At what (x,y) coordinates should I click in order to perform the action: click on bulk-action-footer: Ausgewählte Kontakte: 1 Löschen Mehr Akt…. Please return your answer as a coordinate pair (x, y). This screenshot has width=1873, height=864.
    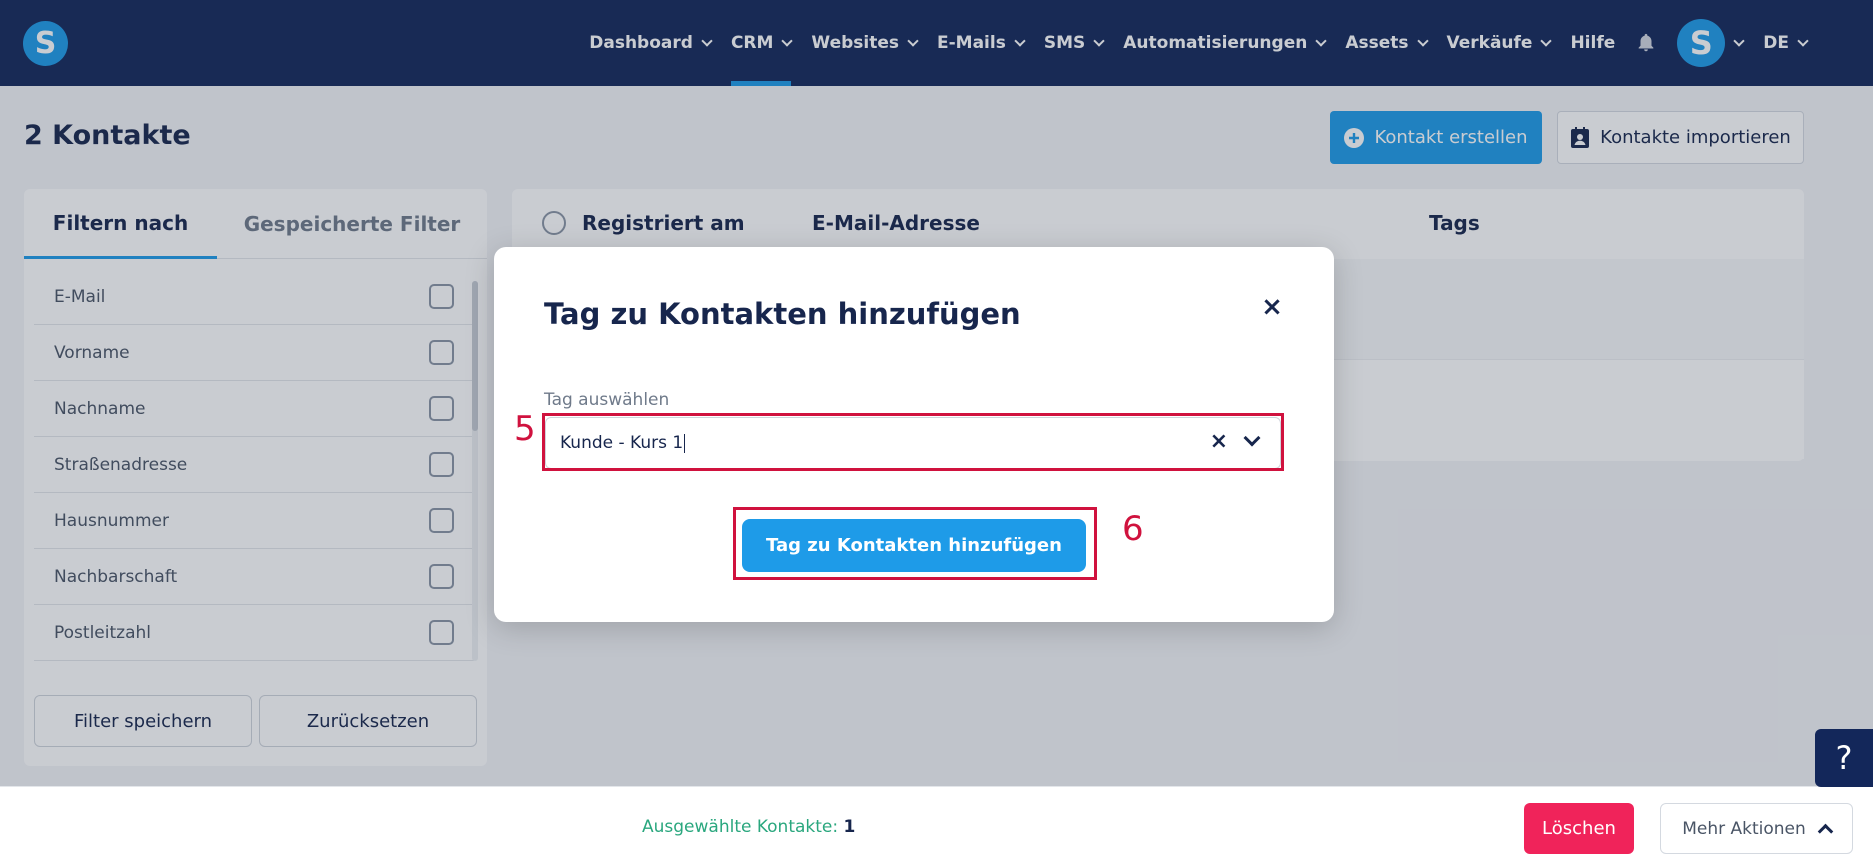
    Looking at the image, I should click on (936, 825).